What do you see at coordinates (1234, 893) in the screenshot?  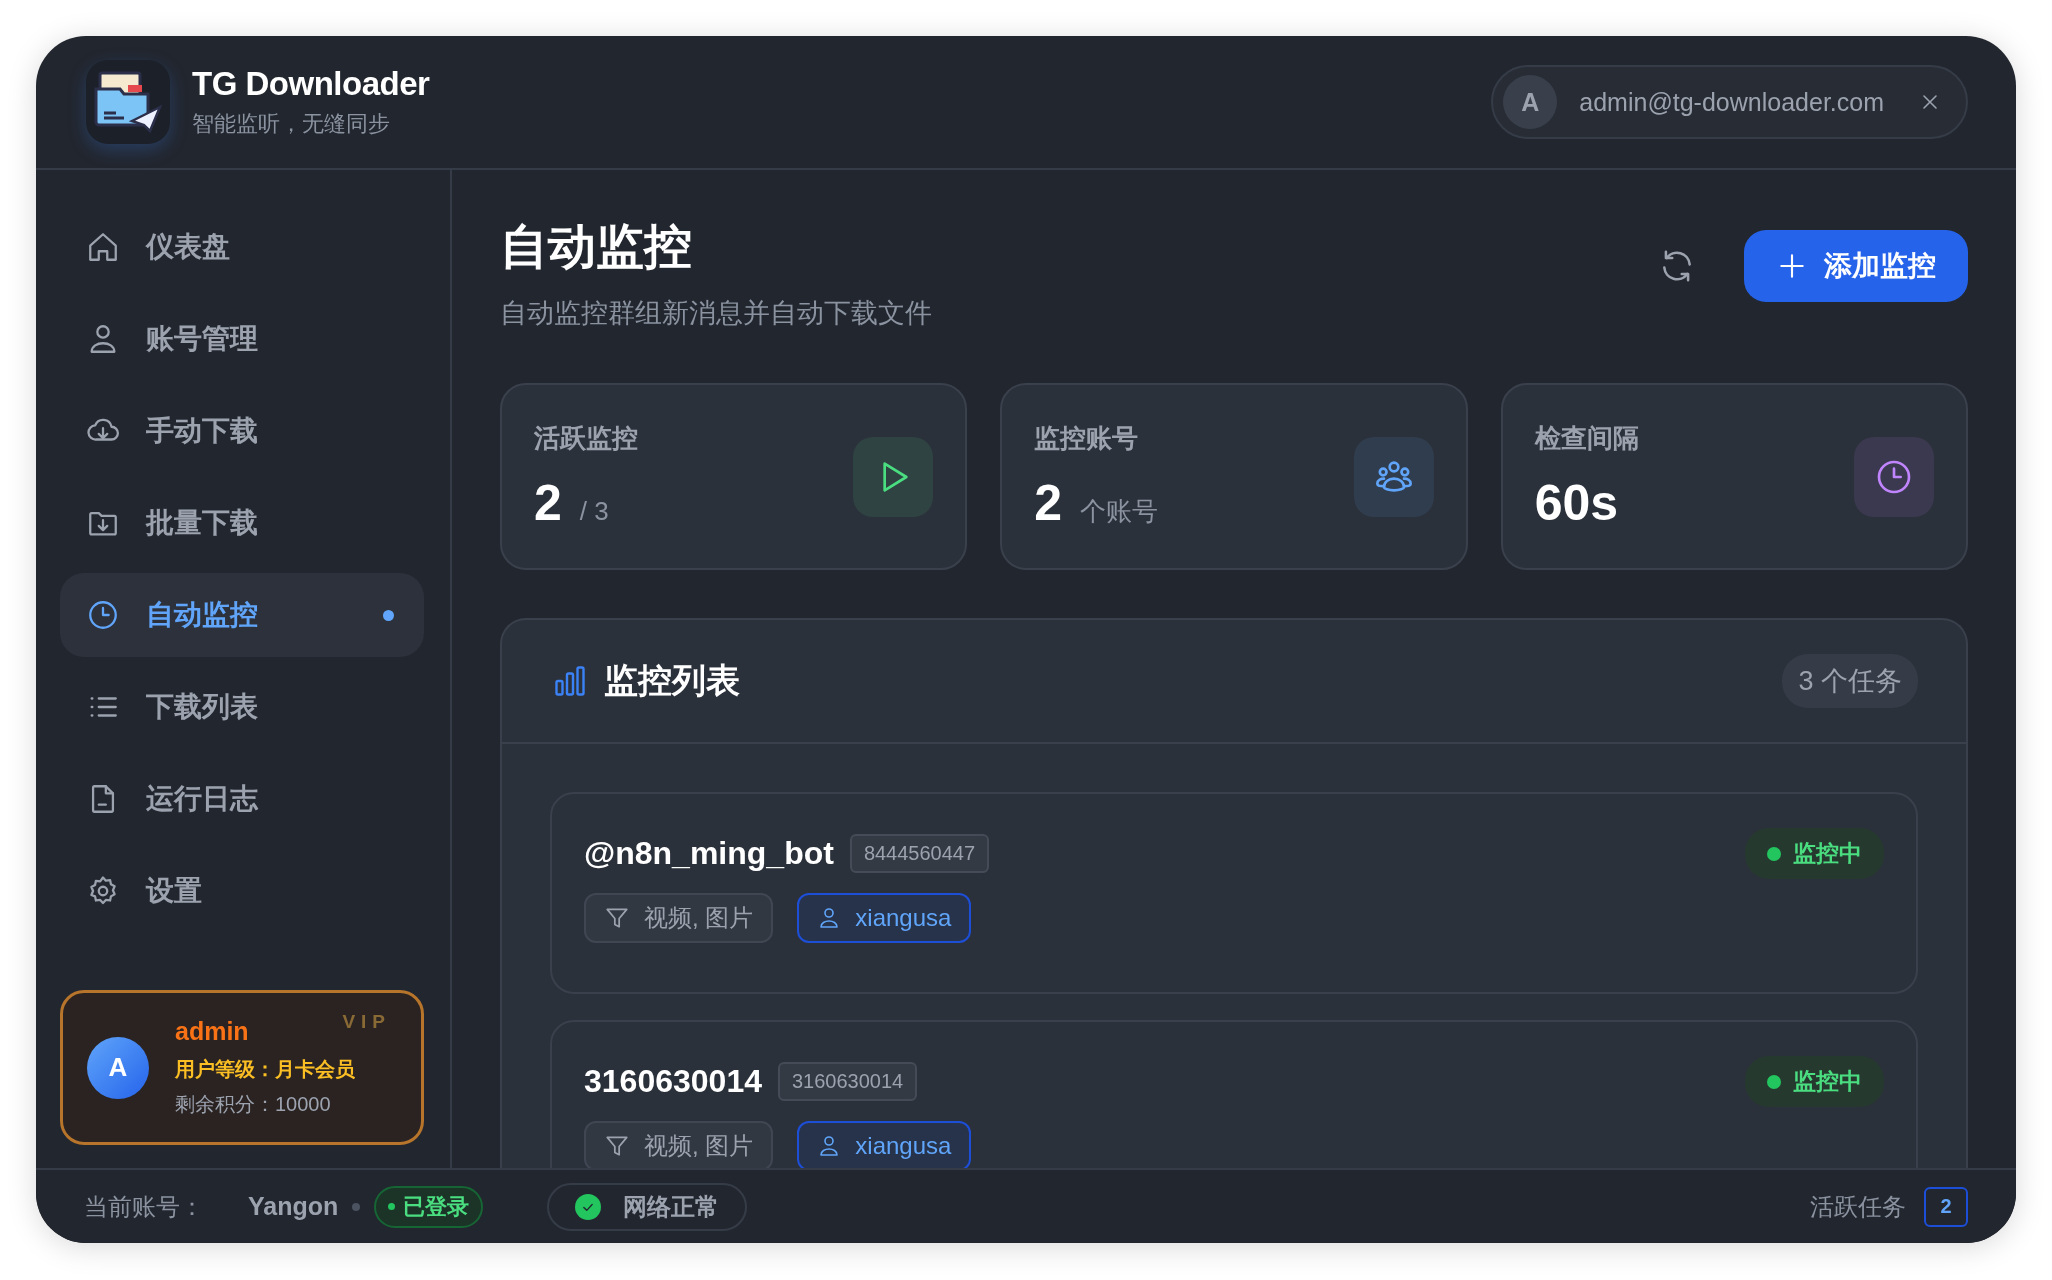 I see `monitor-card: @n8n_ming_bot 8444560447 监控中 视频, 图片 xiangusa` at bounding box center [1234, 893].